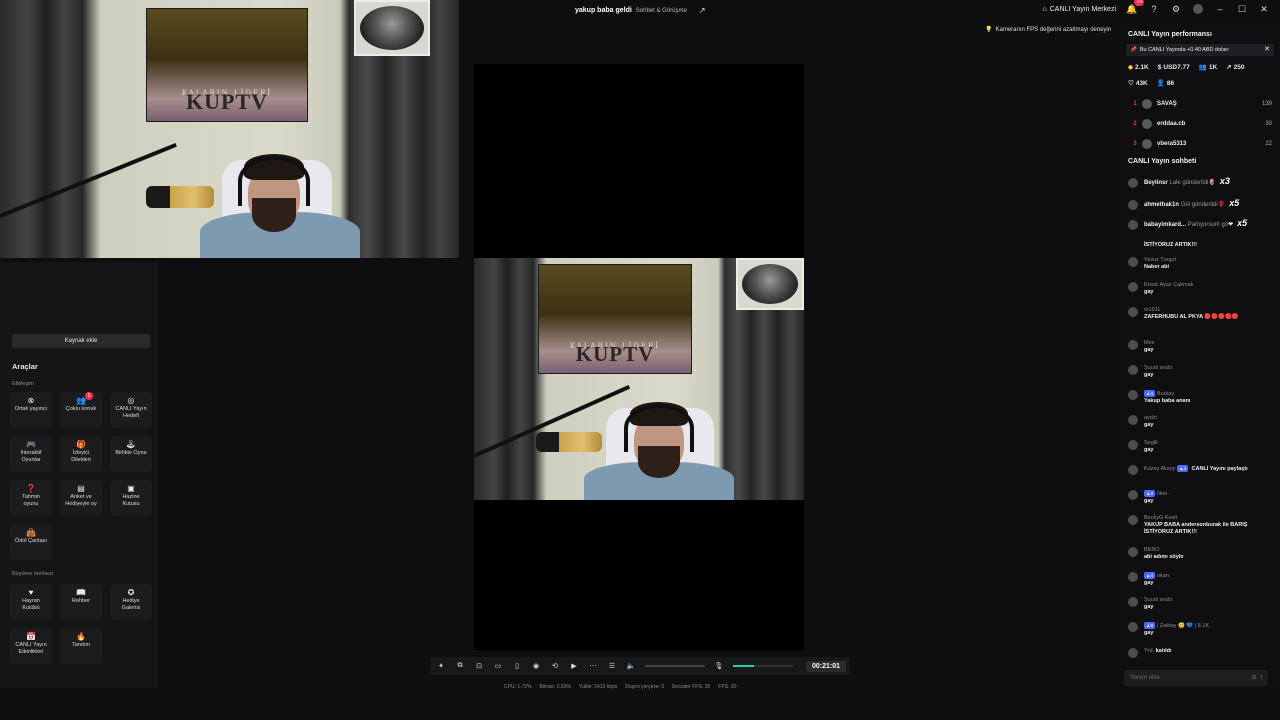 This screenshot has width=1280, height=720. I want to click on help-icon: ?, so click(1154, 9).